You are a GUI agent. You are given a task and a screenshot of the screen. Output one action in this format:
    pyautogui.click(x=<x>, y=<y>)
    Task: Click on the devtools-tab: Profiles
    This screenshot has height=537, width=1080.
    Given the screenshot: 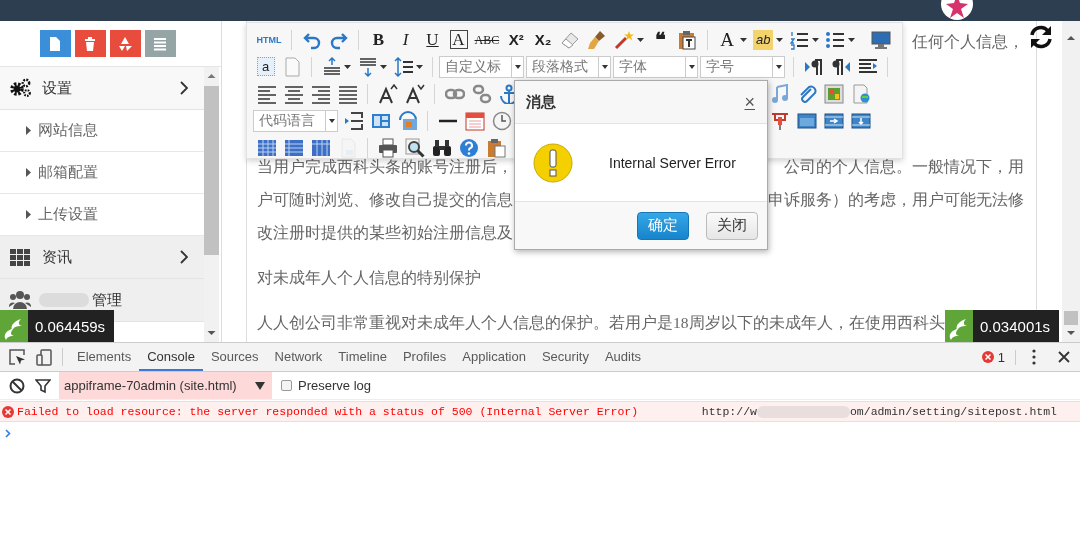 What is the action you would take?
    pyautogui.click(x=424, y=357)
    